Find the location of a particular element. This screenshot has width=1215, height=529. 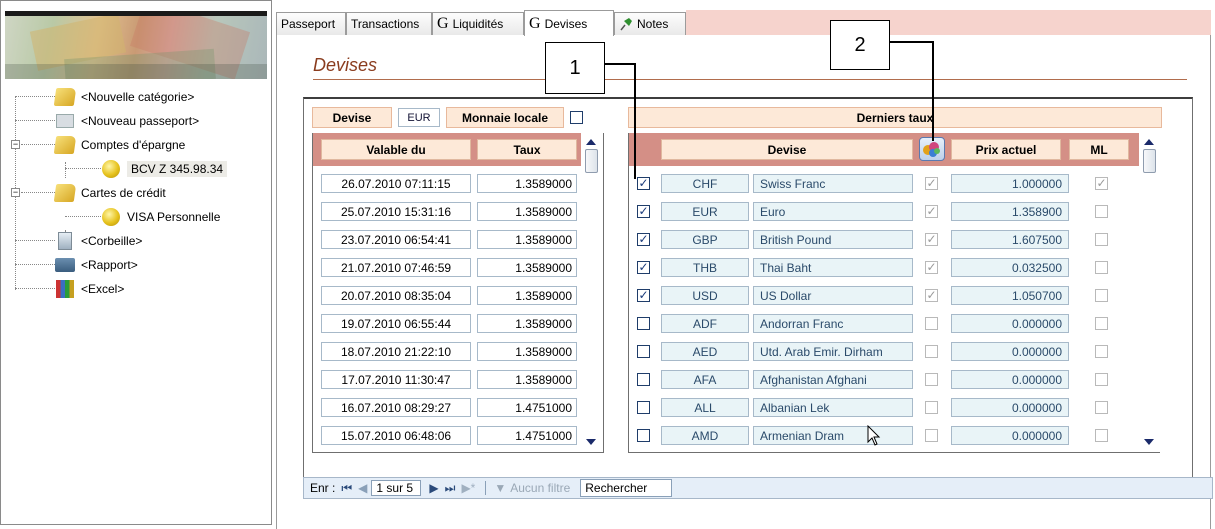

search-input: Rechercher is located at coordinates (626, 488).